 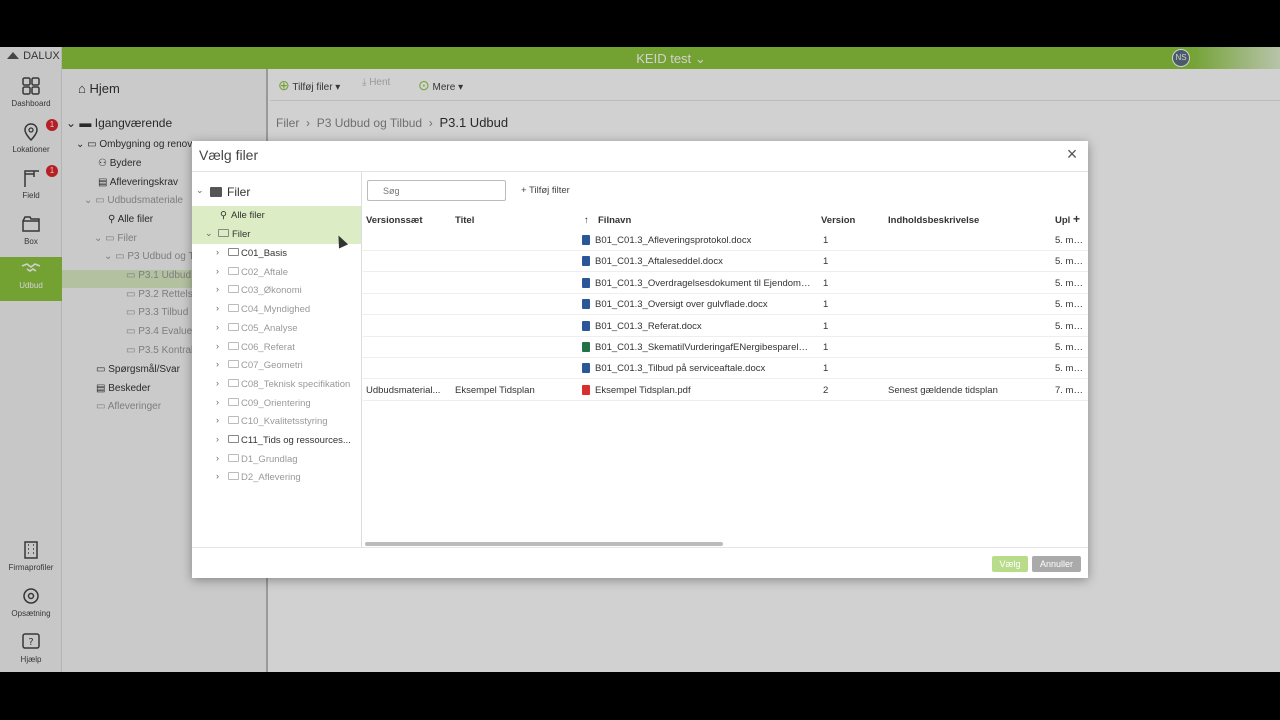 I want to click on tree-label: C08_Teknisk specifikation, so click(x=296, y=384).